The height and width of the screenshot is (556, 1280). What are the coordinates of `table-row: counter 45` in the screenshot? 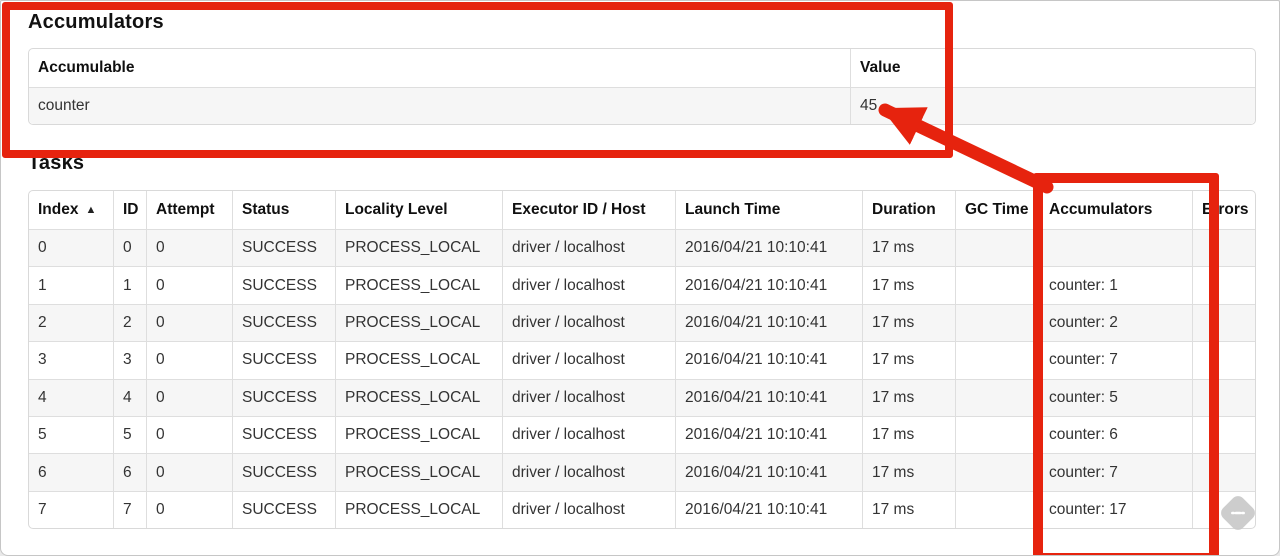 It's located at (642, 106).